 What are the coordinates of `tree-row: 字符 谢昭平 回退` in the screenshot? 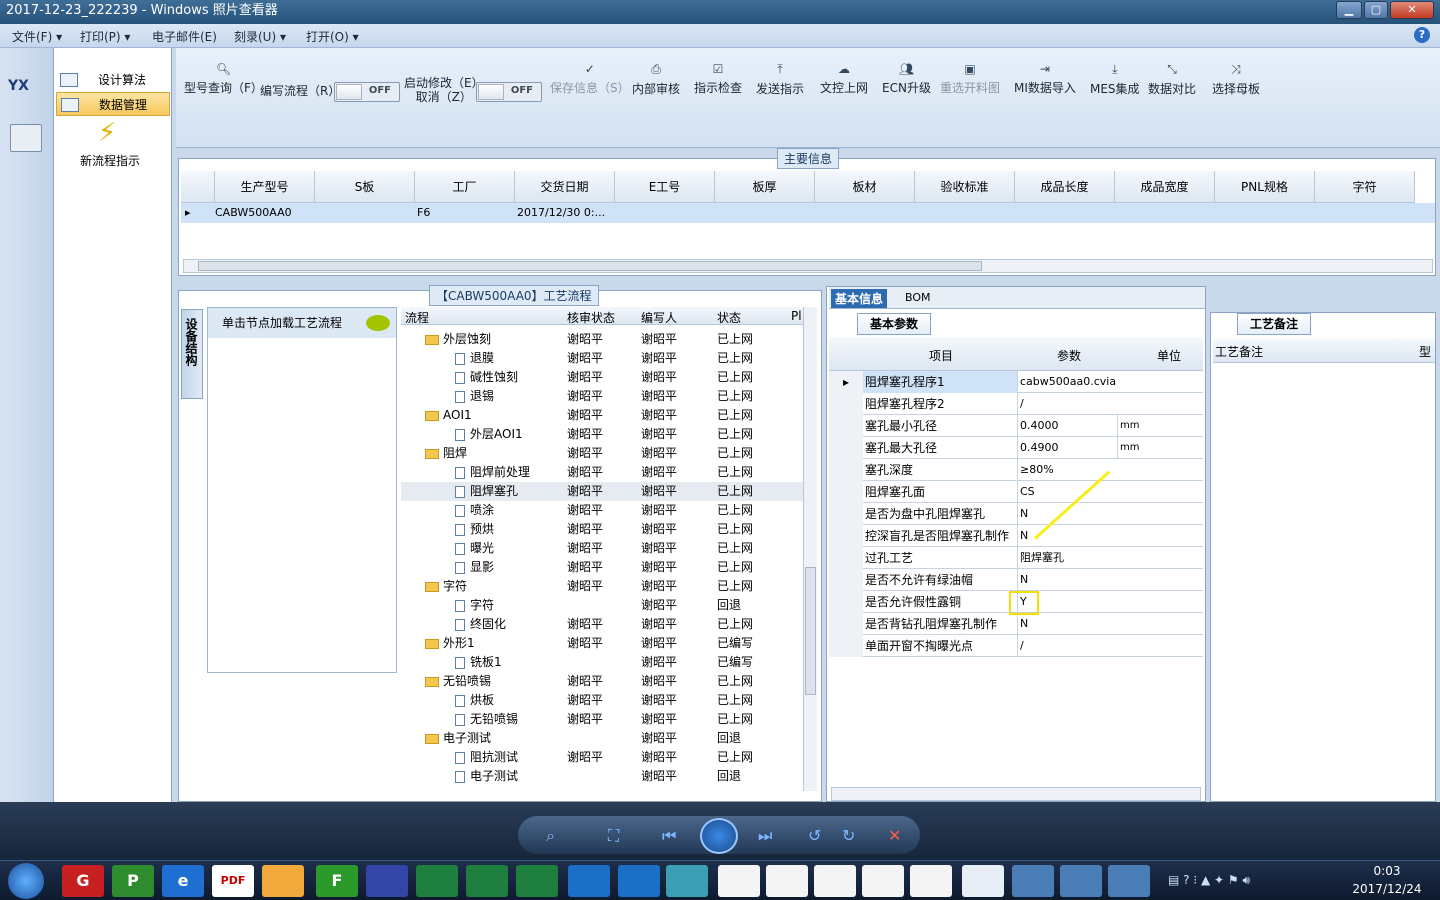 It's located at (603, 605).